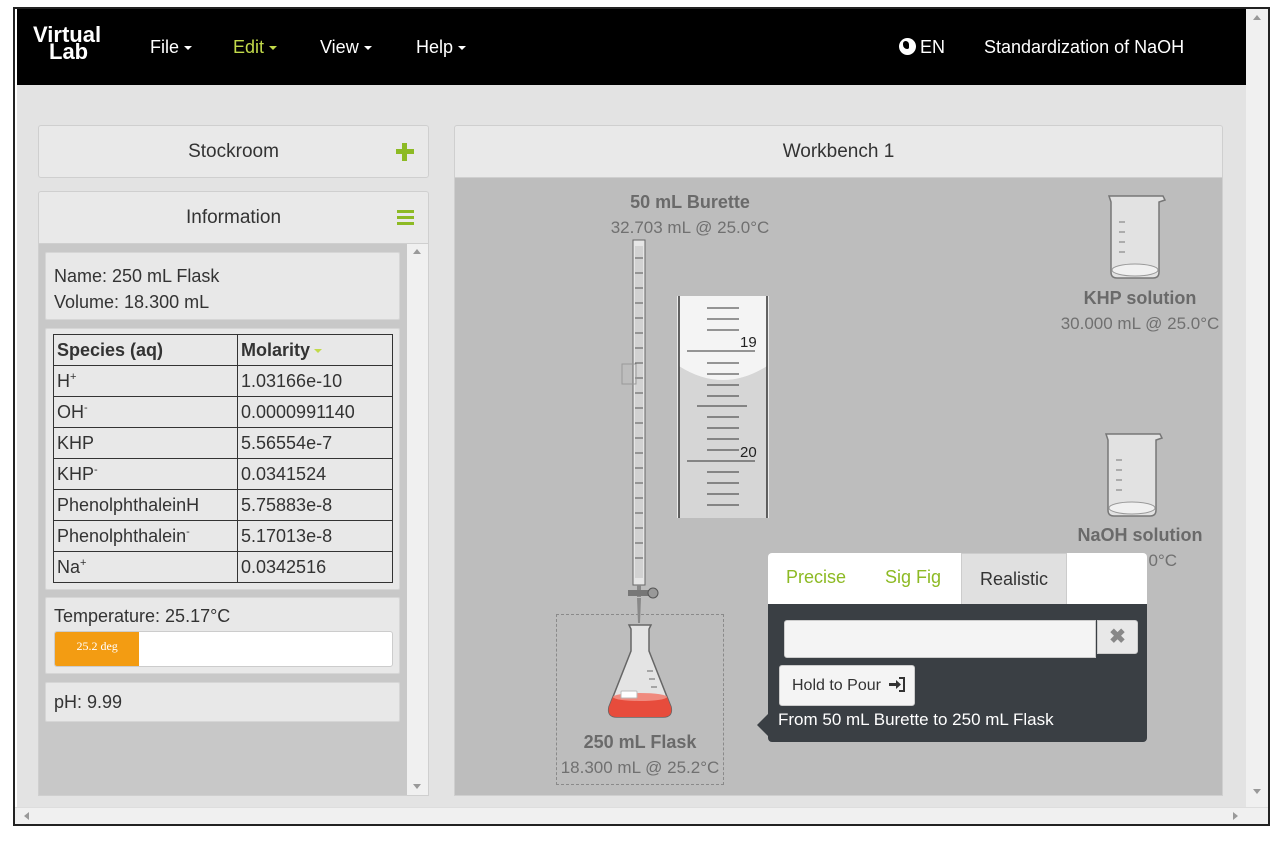 Image resolution: width=1281 pixels, height=844 pixels. Describe the element at coordinates (1140, 323) in the screenshot. I see `khp-volume: 30.000 mL @ 25.0°C` at that location.